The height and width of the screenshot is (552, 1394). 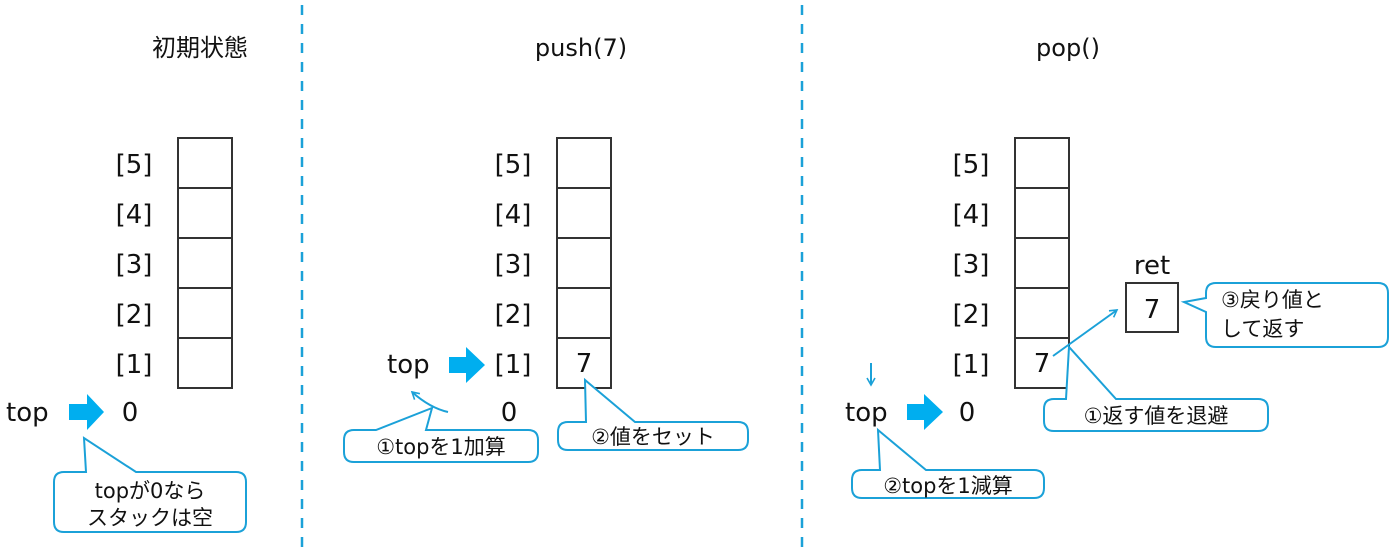 What do you see at coordinates (1152, 310) in the screenshot?
I see `ret-value: 7` at bounding box center [1152, 310].